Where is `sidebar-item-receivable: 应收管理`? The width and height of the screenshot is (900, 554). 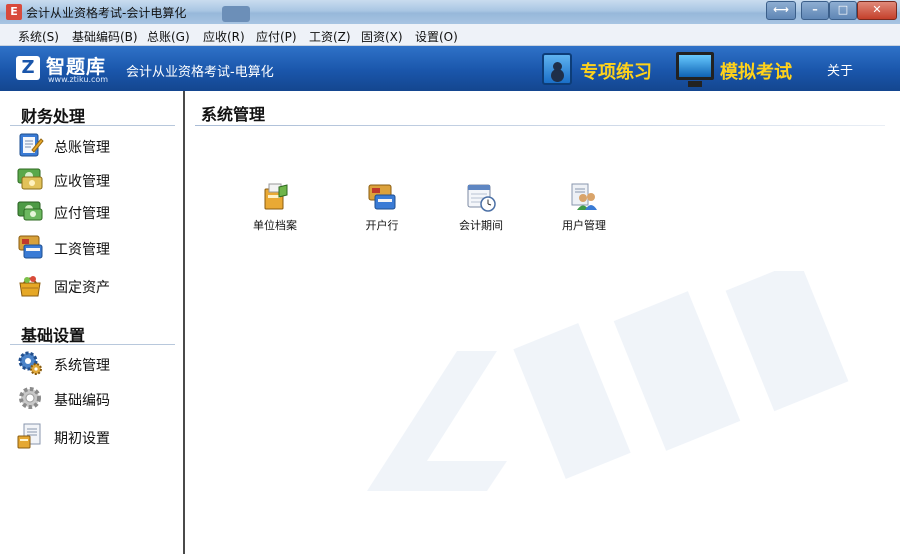 sidebar-item-receivable: 应收管理 is located at coordinates (96, 180).